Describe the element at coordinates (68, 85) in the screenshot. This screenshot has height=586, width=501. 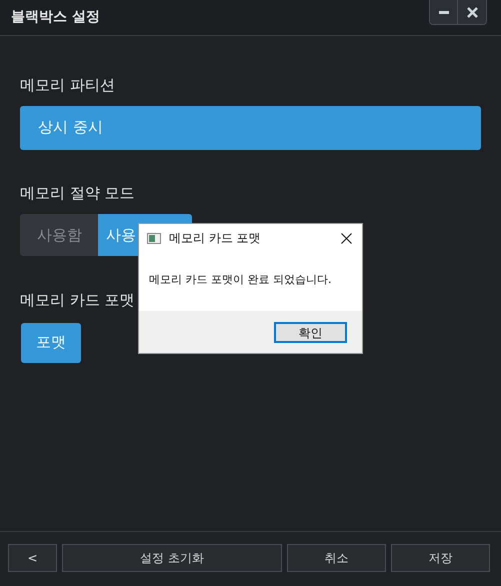
I see `section-label: 메모리 파티션` at that location.